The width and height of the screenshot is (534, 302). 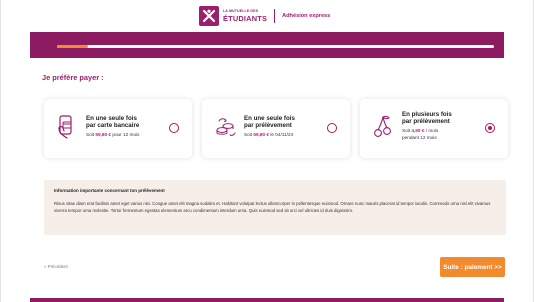 I want to click on coins-icon, so click(x=225, y=127).